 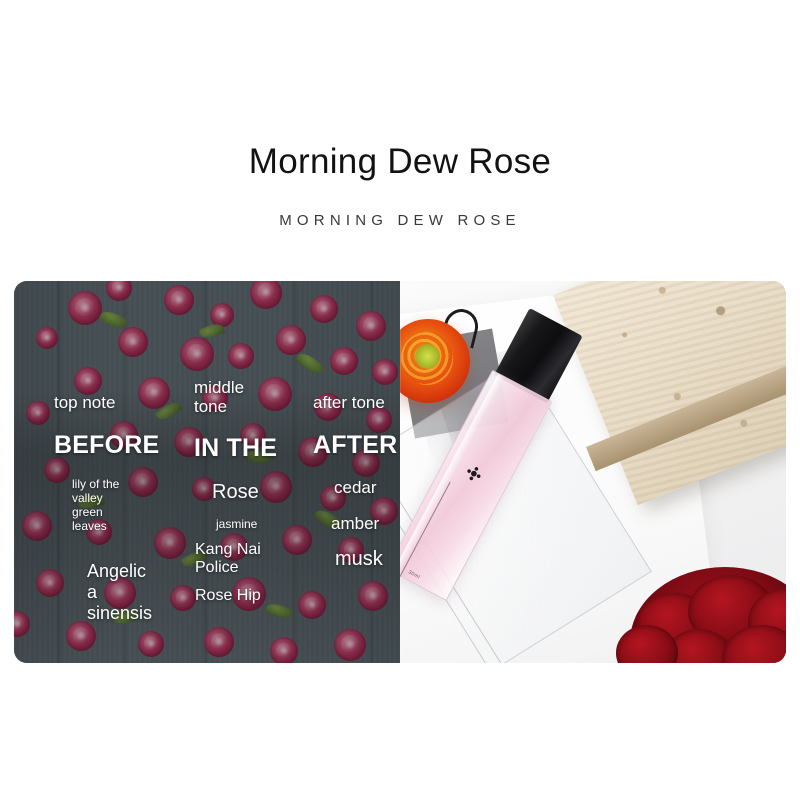 I want to click on note-column-after-head: after tone, so click(x=349, y=402).